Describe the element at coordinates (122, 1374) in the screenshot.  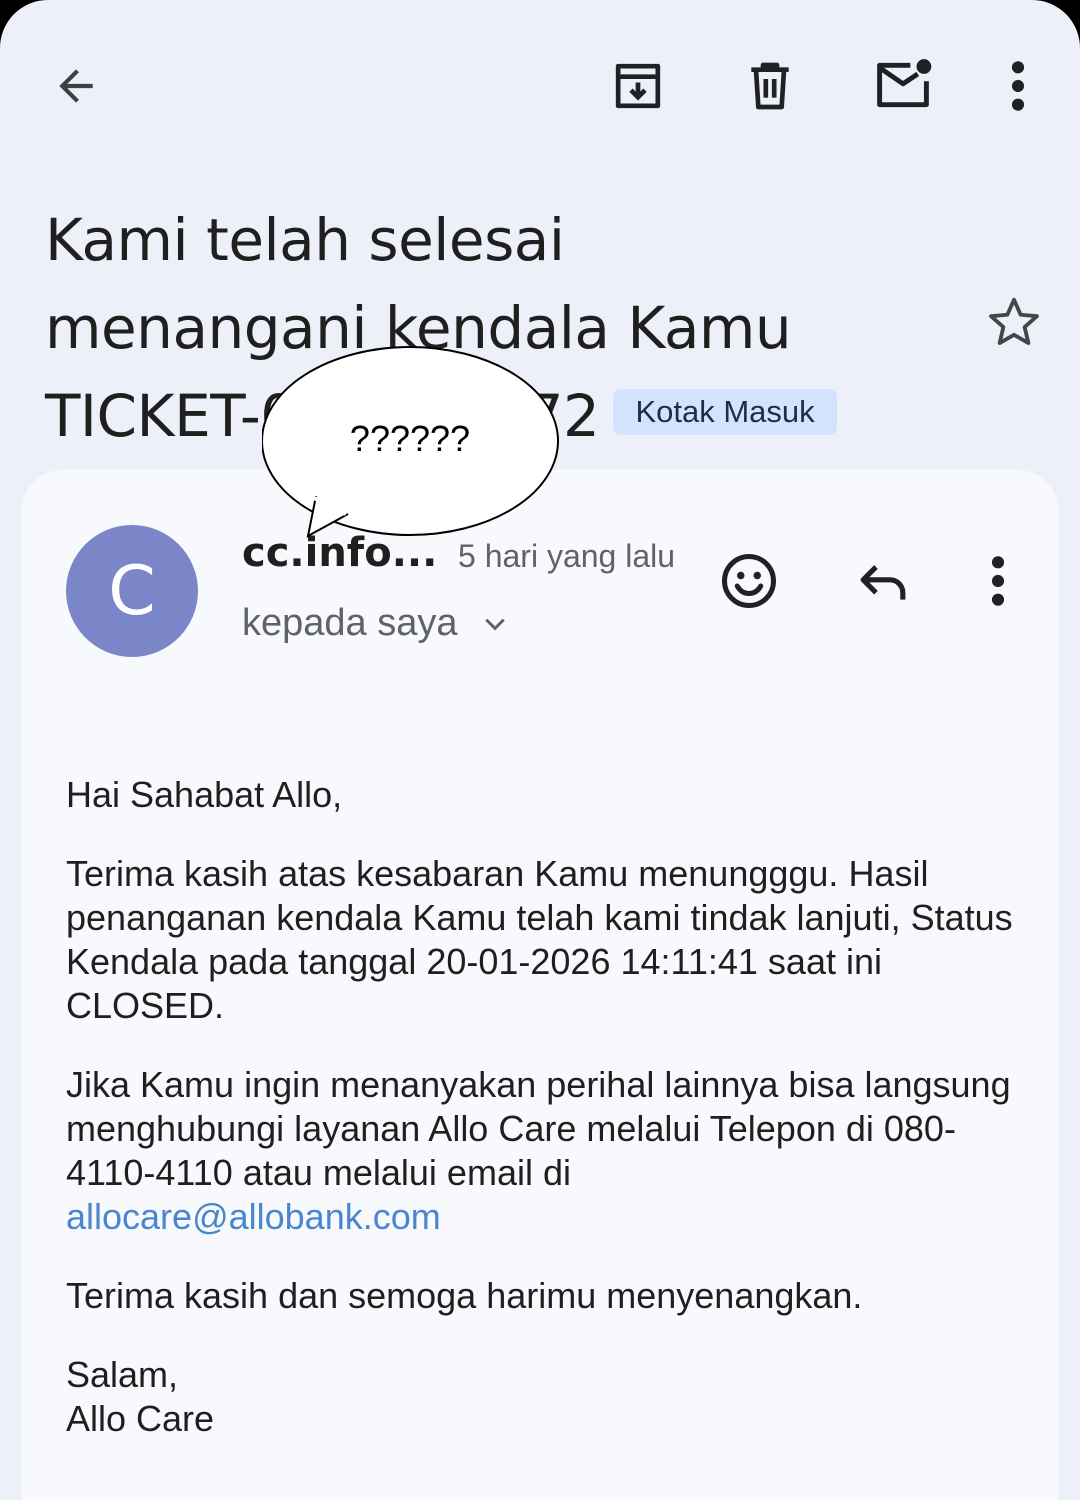
I see `closing: Salam,` at that location.